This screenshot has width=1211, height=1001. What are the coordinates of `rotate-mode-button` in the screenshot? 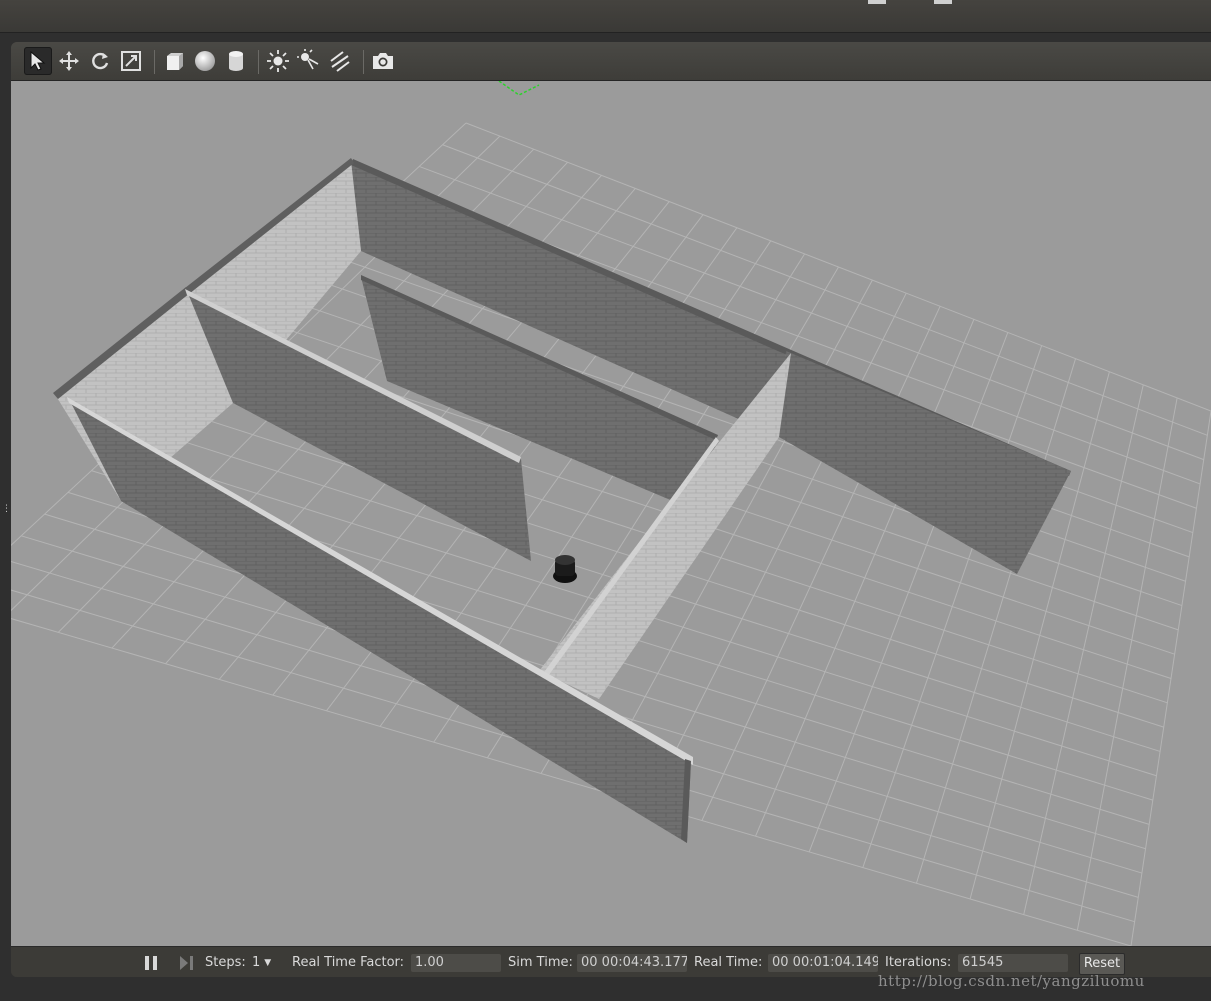 It's located at (100, 61).